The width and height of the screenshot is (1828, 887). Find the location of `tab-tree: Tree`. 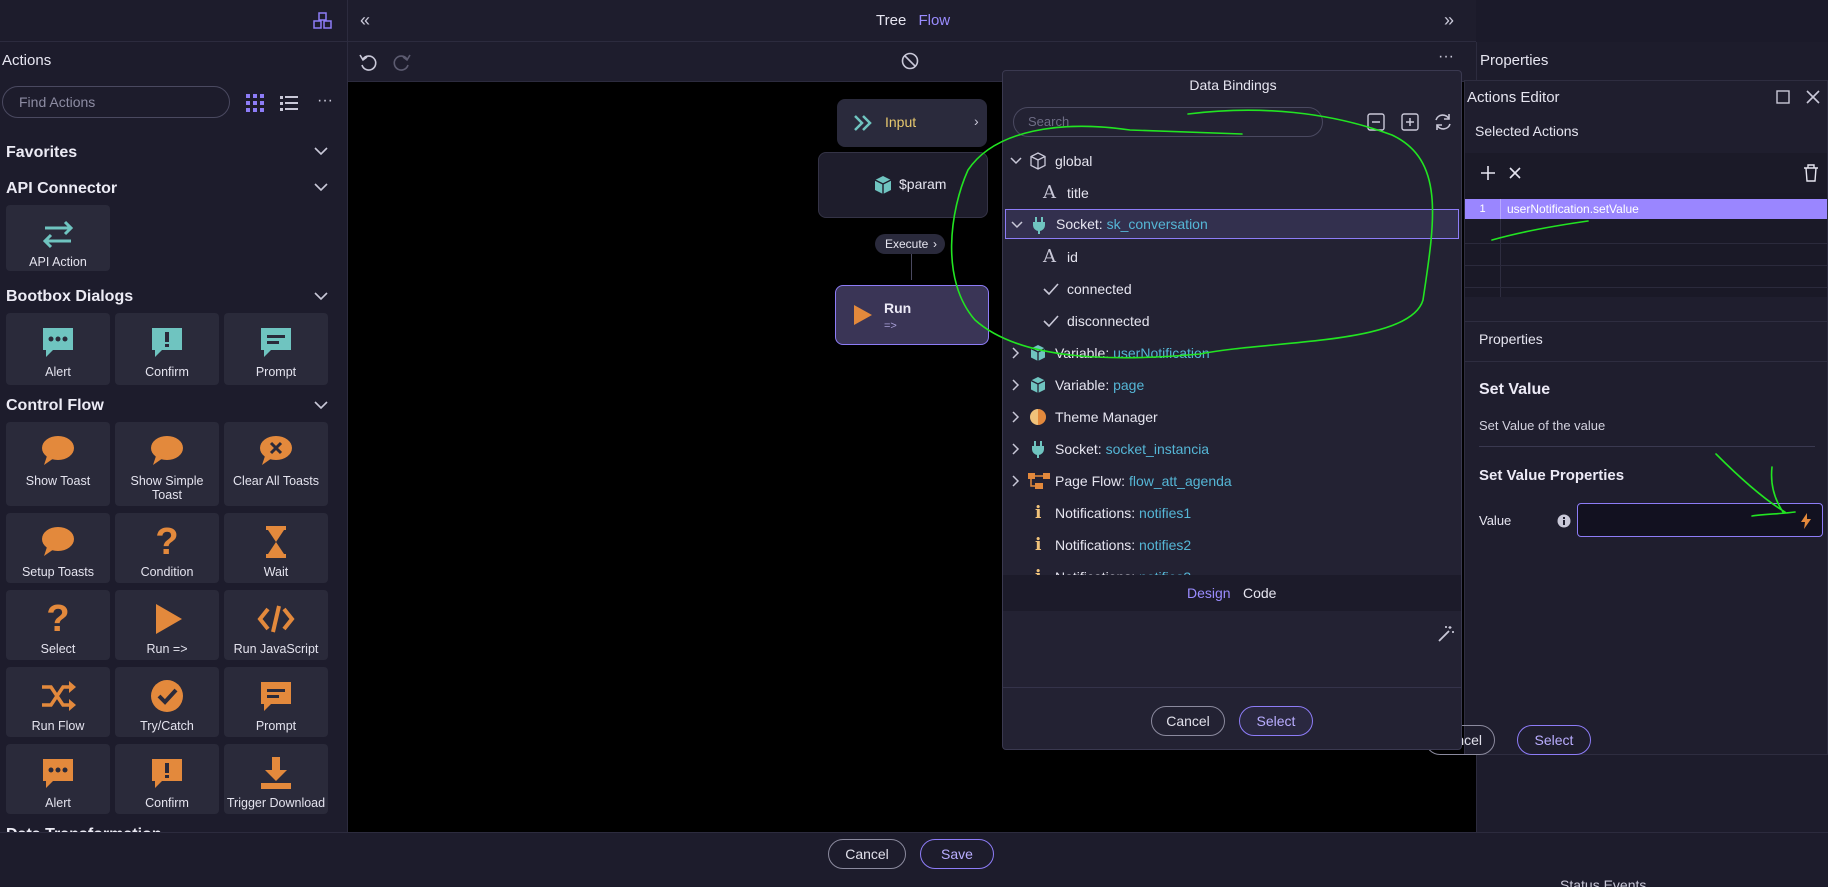

tab-tree: Tree is located at coordinates (891, 20).